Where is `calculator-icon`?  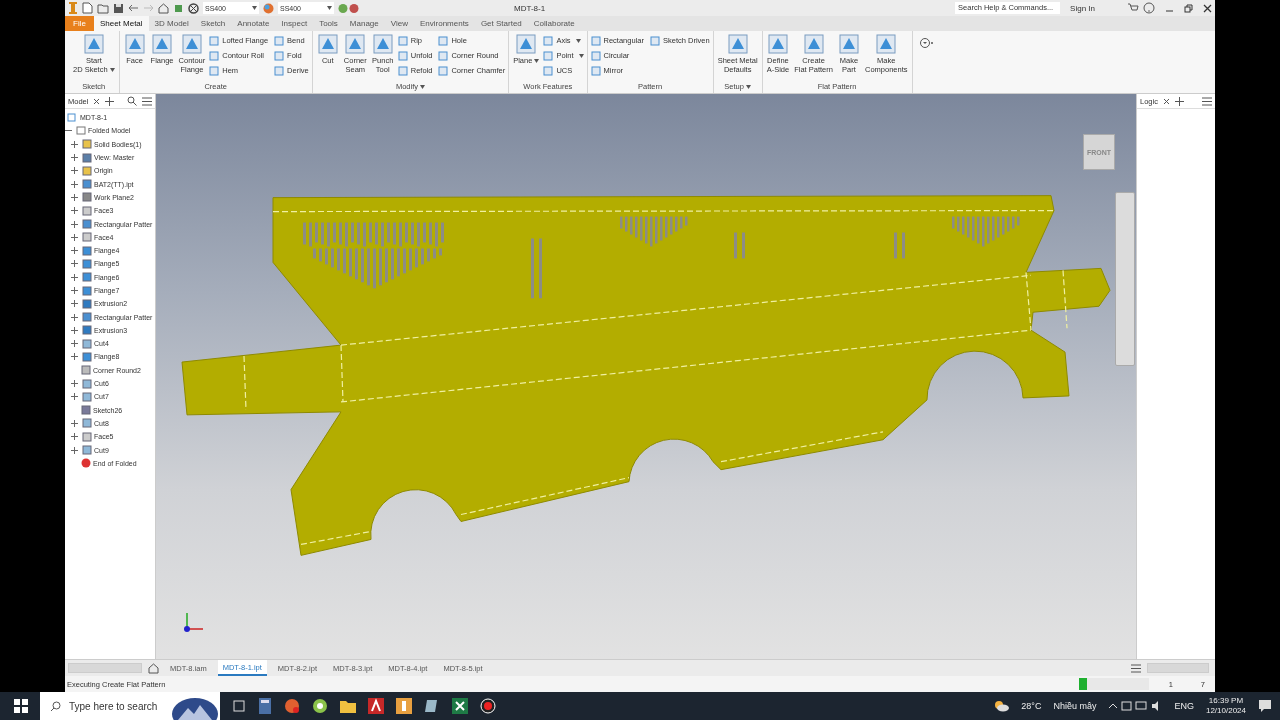 calculator-icon is located at coordinates (265, 706).